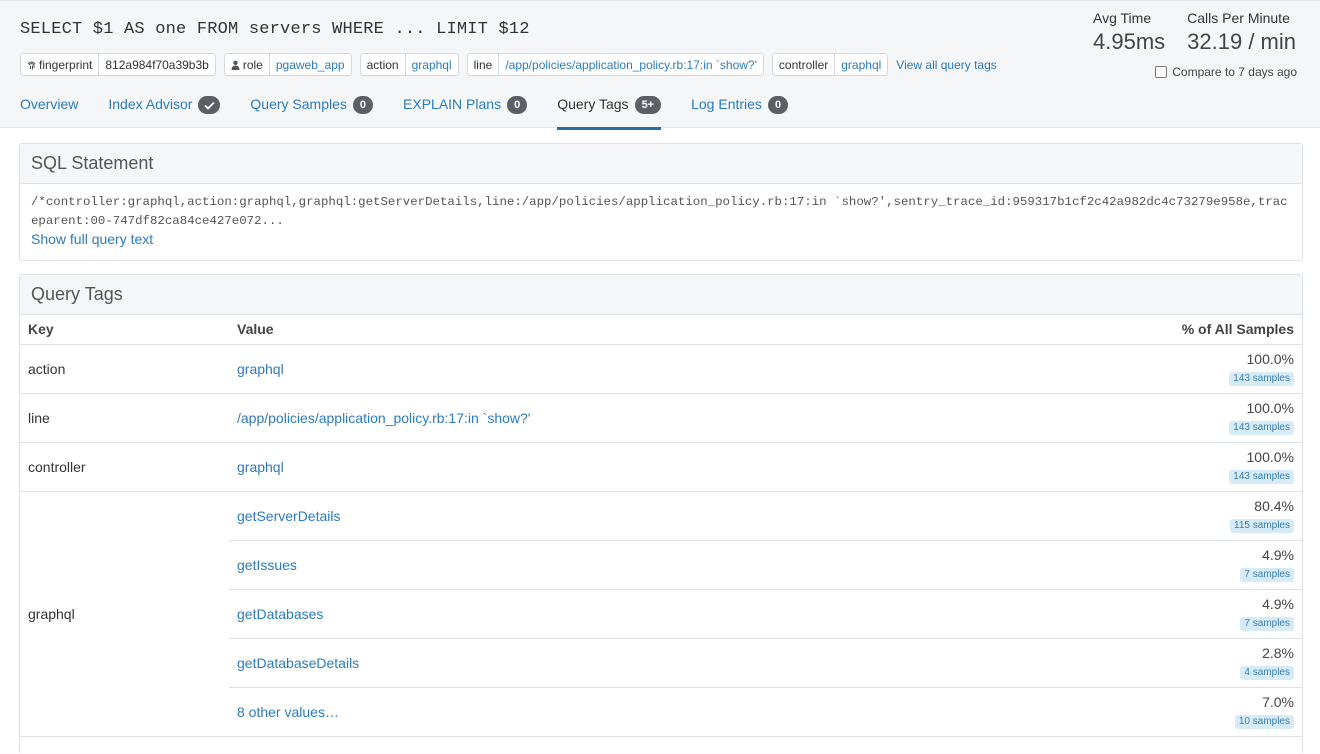 The image size is (1320, 754). Describe the element at coordinates (661, 467) in the screenshot. I see `table-row: controller graphql 100.0% 143 samples` at that location.